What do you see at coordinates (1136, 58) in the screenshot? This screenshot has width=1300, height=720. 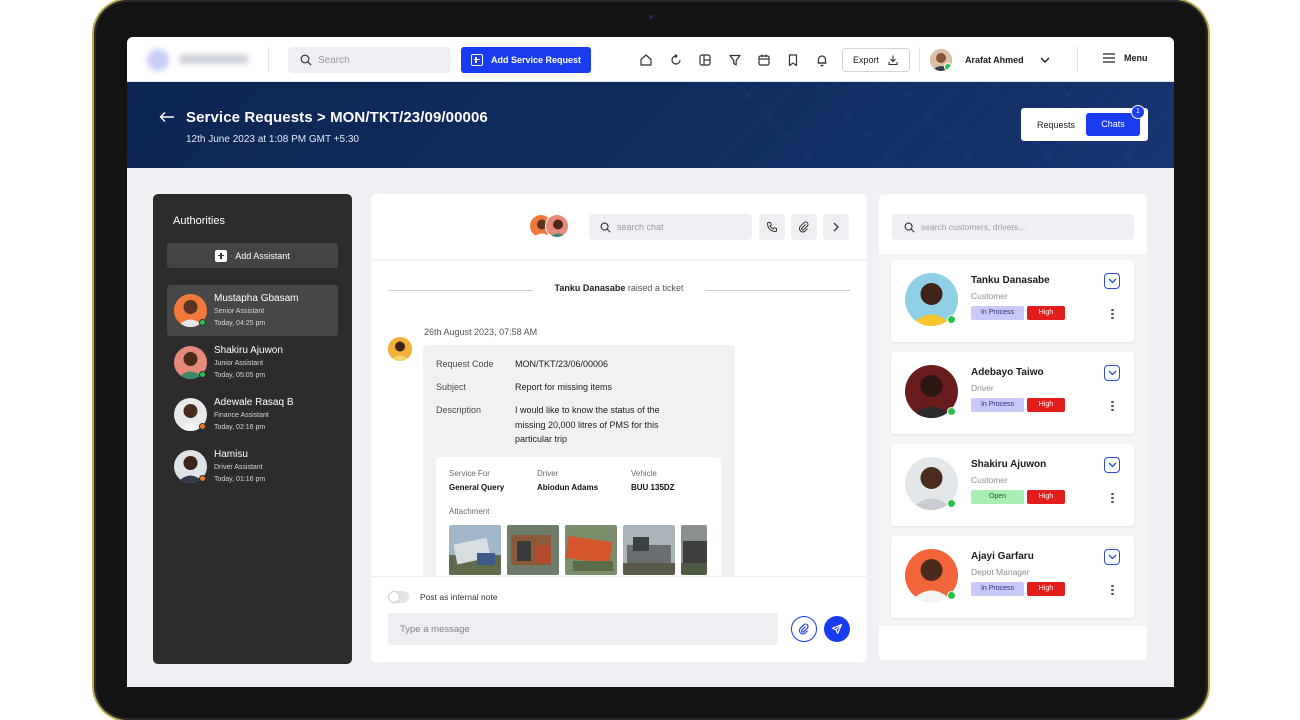 I see `menu-label: Menu` at bounding box center [1136, 58].